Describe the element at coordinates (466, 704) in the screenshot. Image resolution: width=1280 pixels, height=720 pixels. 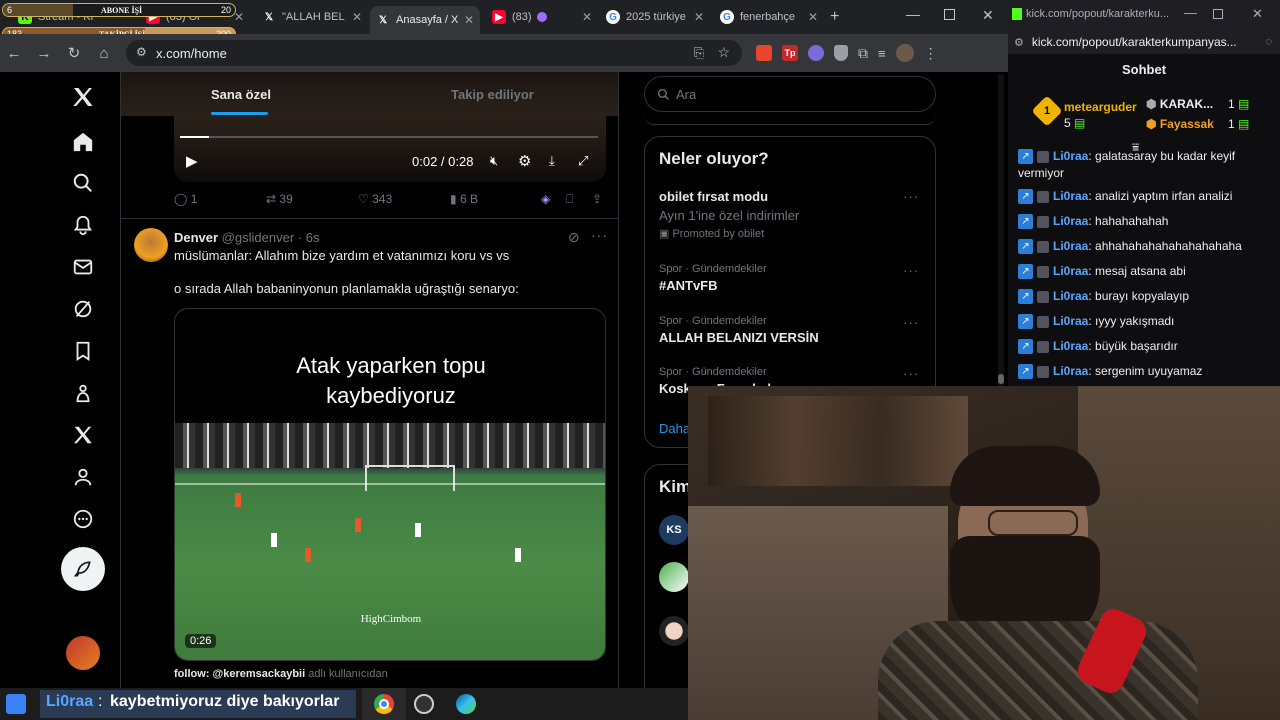
I see `edge-icon` at that location.